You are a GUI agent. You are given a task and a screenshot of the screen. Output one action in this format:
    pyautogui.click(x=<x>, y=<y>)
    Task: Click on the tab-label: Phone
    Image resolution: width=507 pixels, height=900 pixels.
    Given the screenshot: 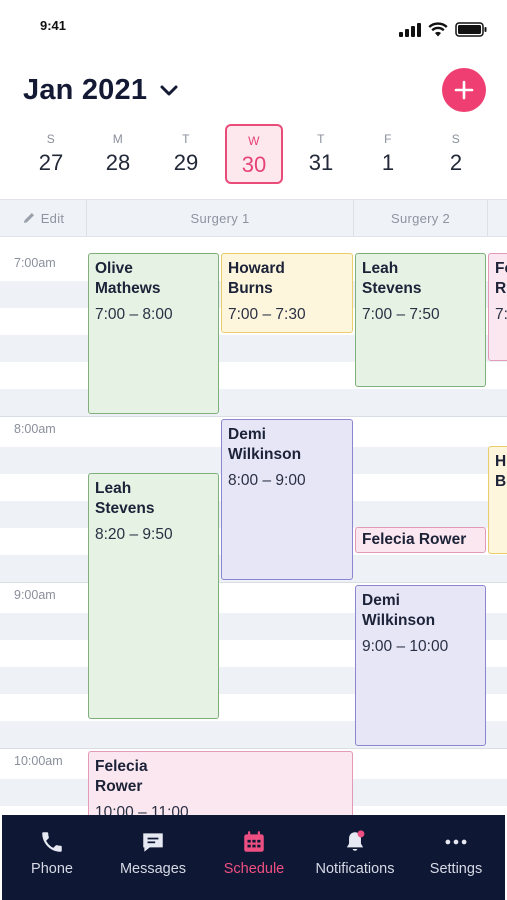 What is the action you would take?
    pyautogui.click(x=52, y=869)
    